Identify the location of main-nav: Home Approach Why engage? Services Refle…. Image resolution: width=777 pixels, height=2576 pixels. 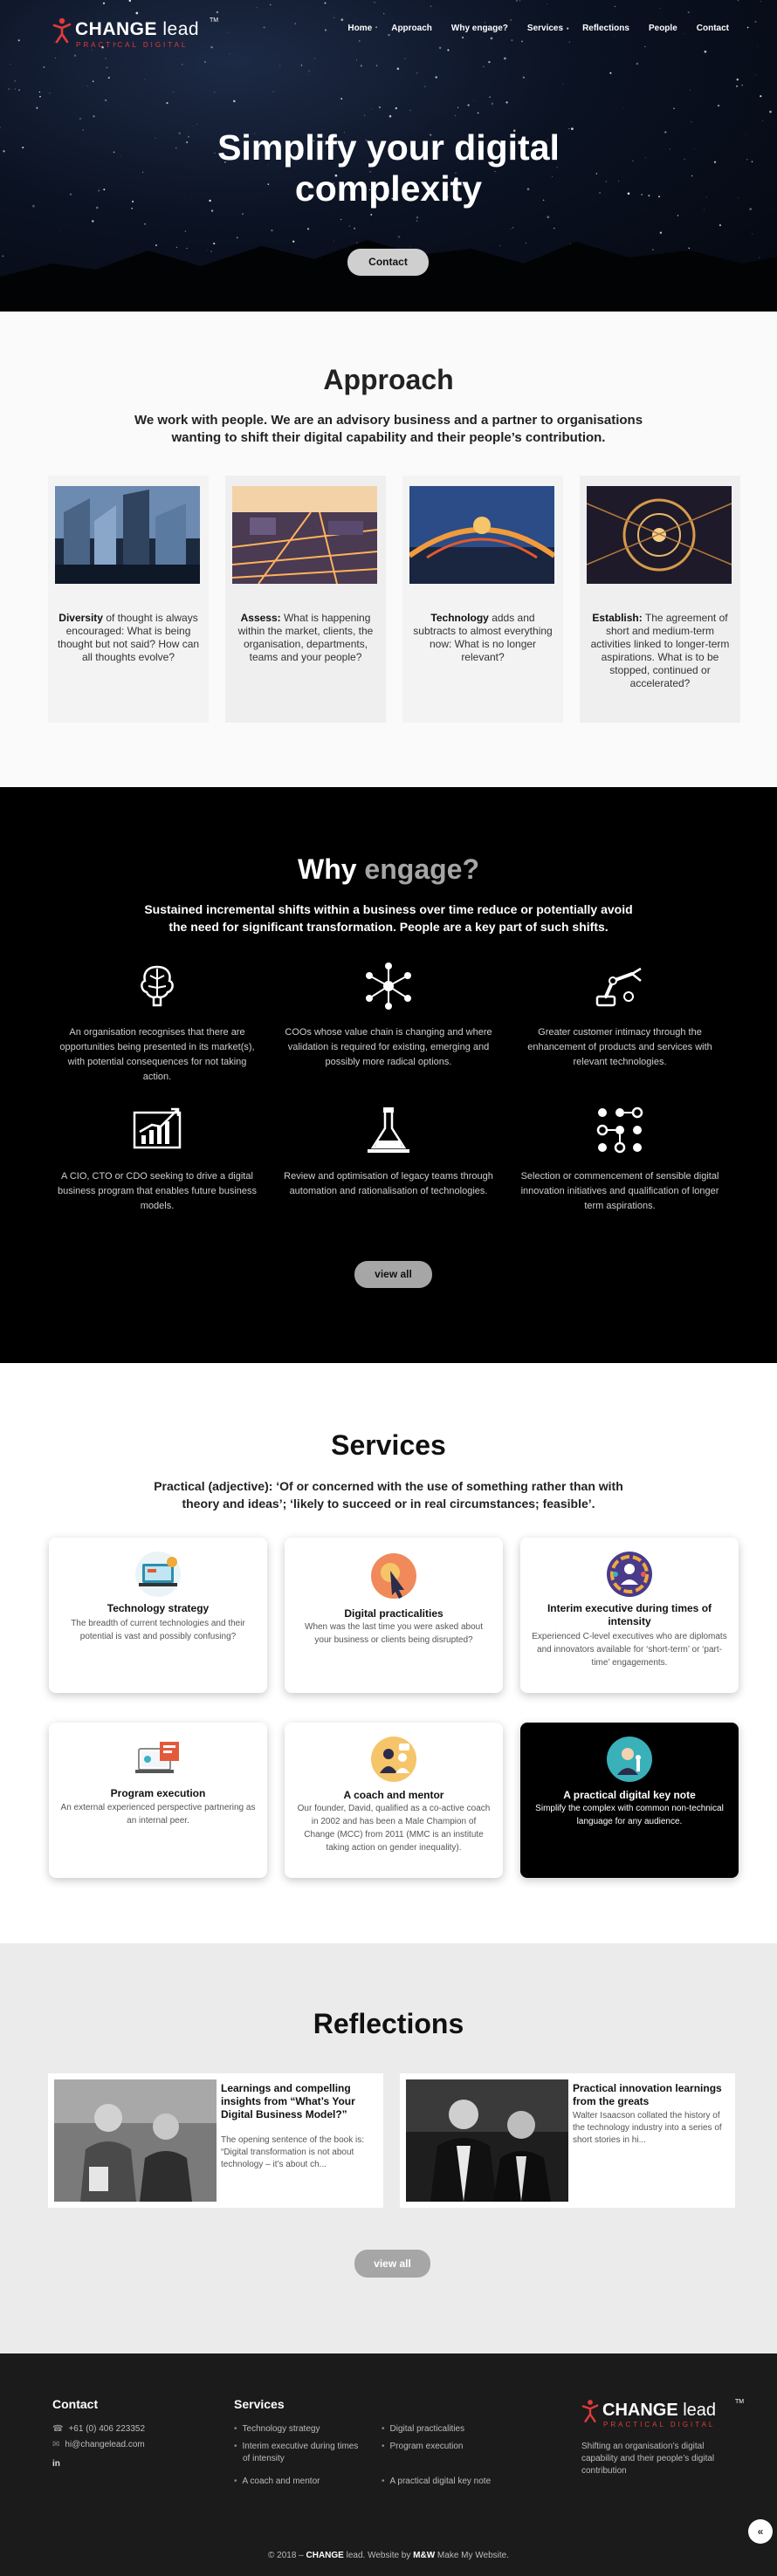
(538, 29).